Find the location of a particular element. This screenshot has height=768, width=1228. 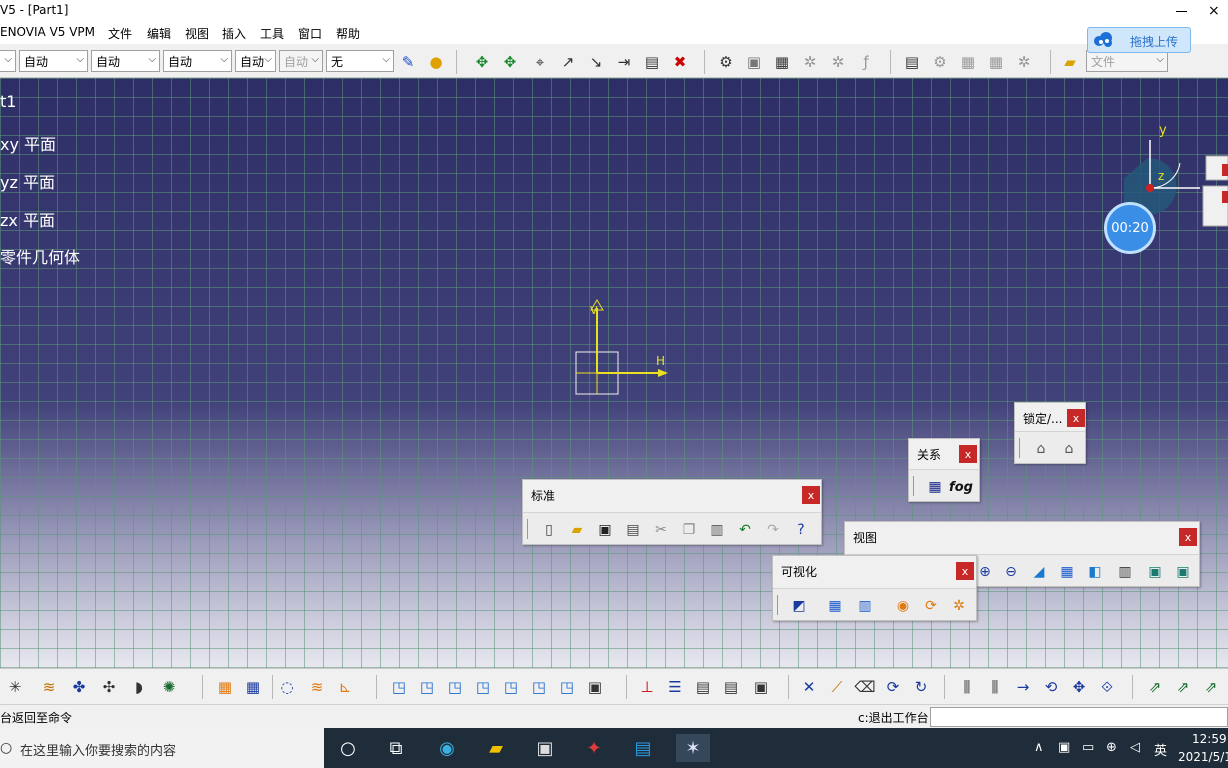

edge-icon: ◉ is located at coordinates (447, 748).